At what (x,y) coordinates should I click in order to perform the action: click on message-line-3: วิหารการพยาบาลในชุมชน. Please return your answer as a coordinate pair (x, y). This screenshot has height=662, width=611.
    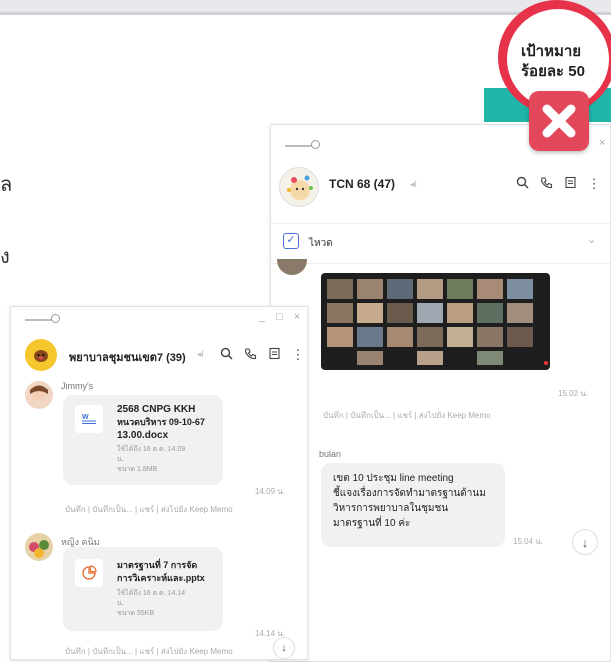
    Looking at the image, I should click on (391, 508).